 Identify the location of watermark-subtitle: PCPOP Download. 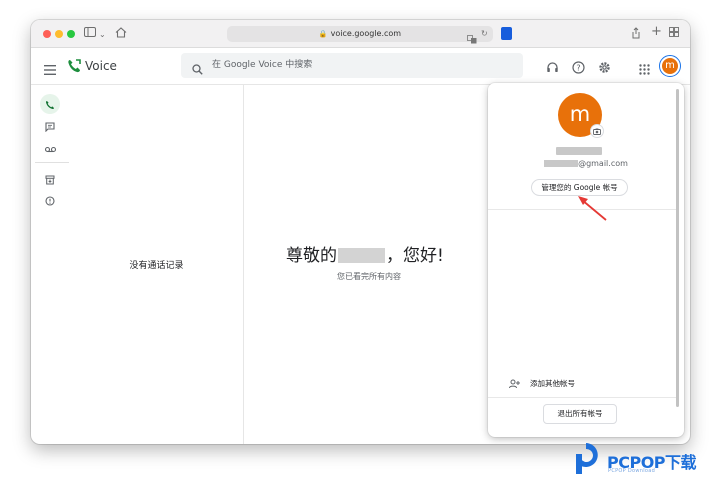
(632, 471).